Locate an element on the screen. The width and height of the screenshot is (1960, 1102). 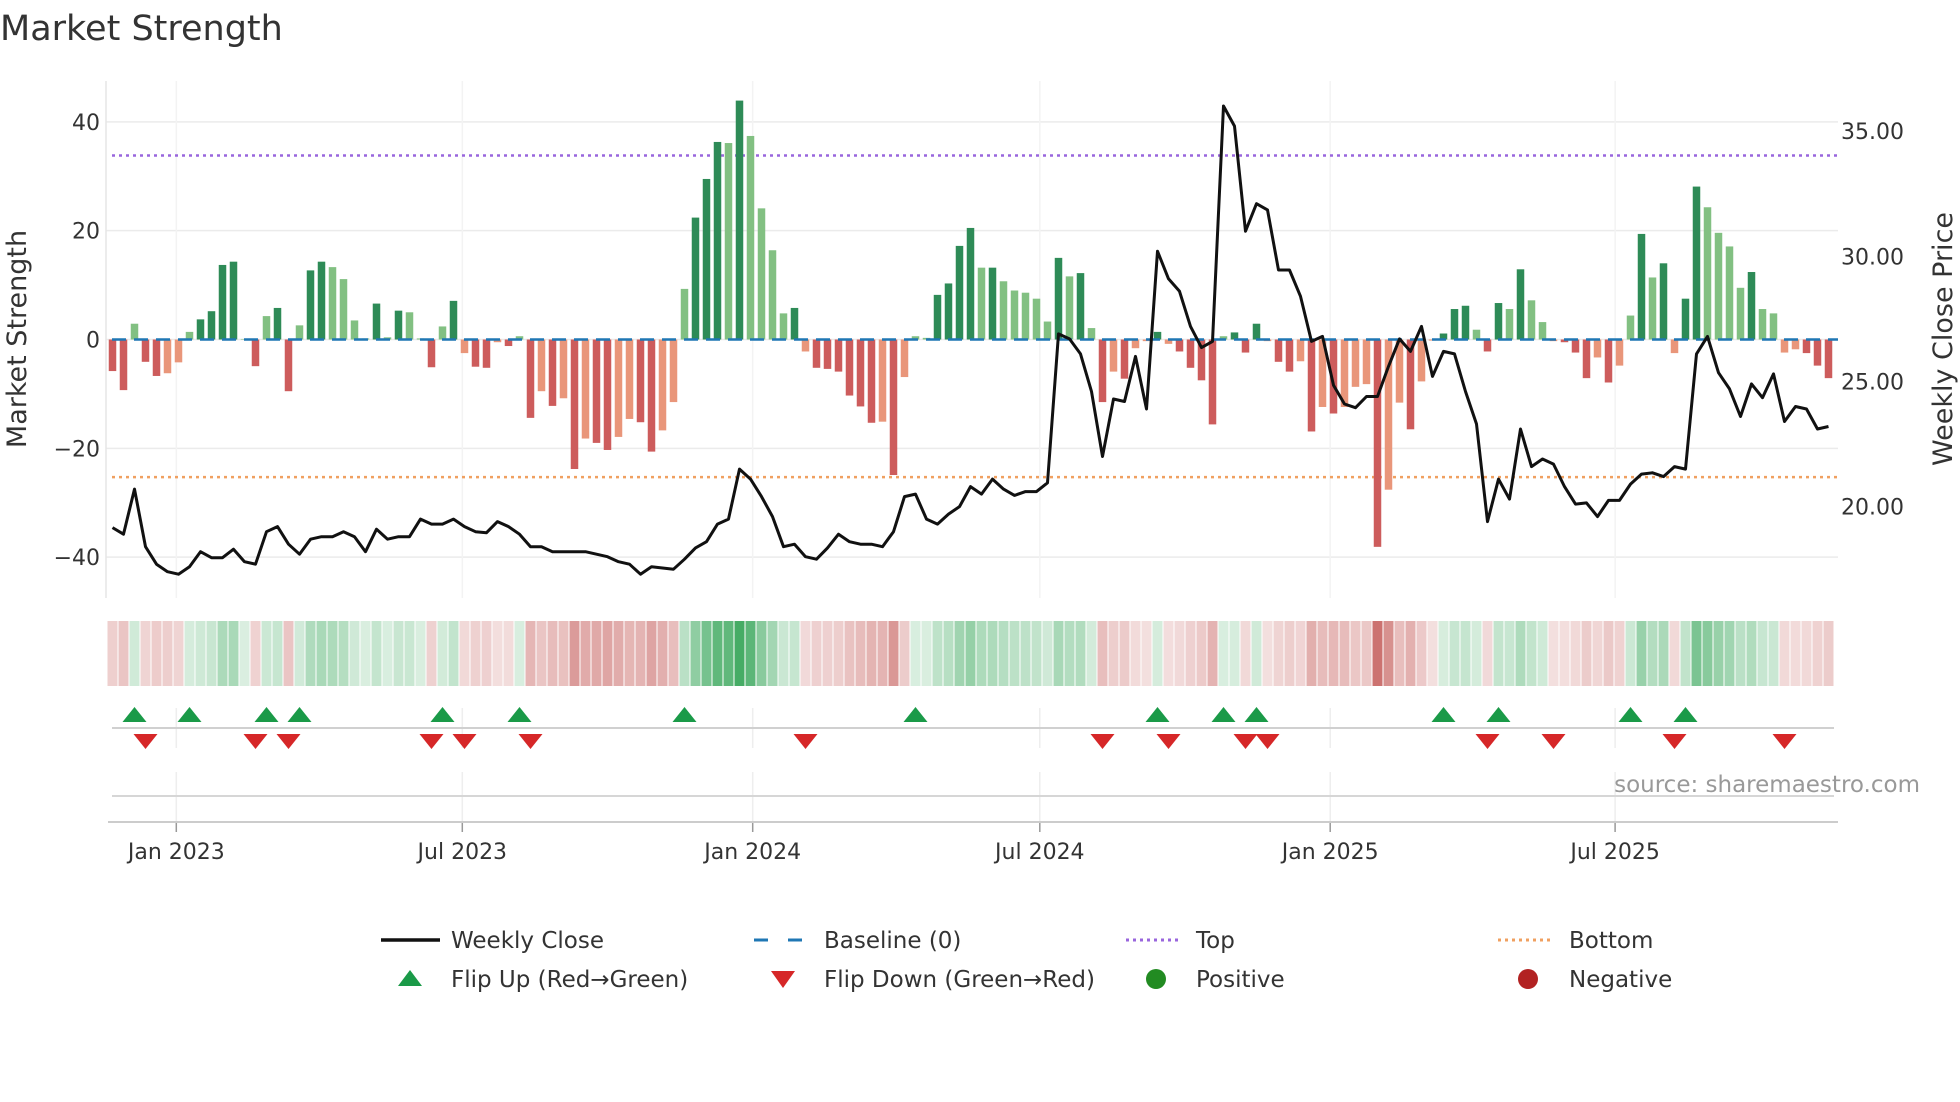
y-tick-label: 40 is located at coordinates (86, 123).